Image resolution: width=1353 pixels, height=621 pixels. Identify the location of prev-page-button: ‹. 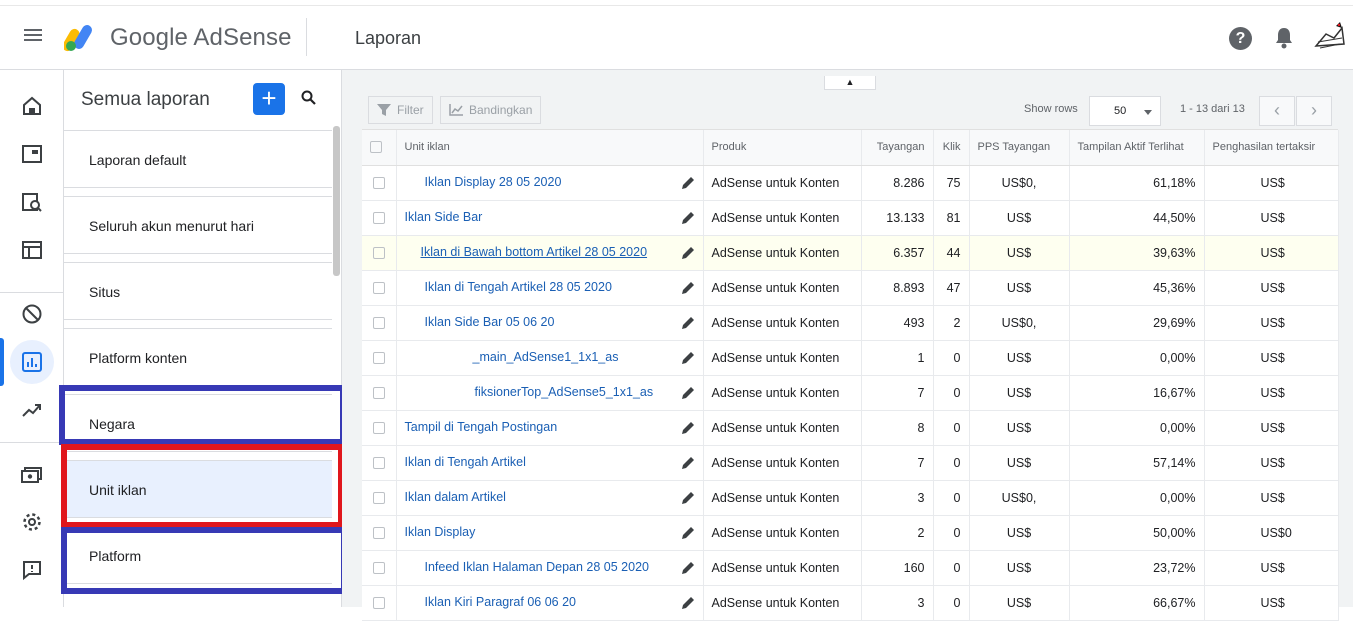
(1277, 111).